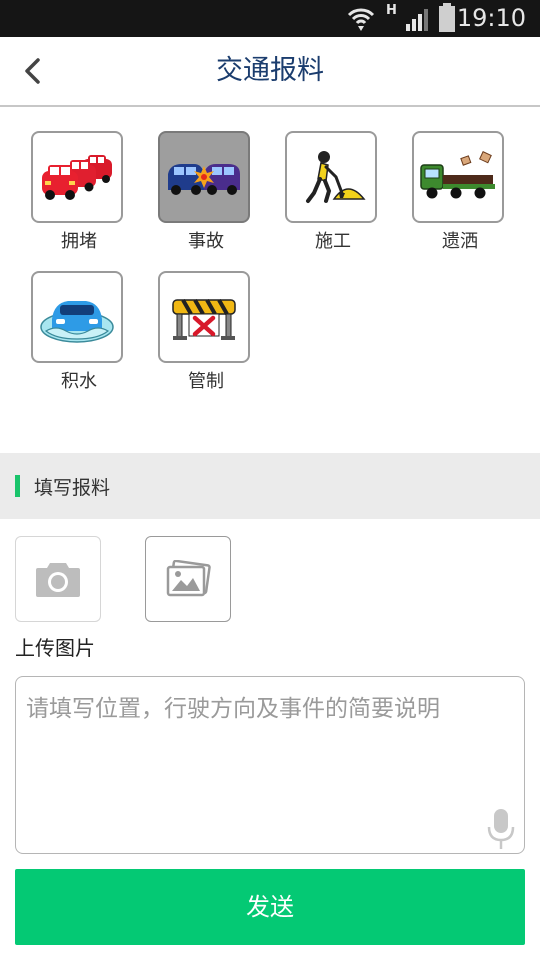 The width and height of the screenshot is (540, 960). Describe the element at coordinates (460, 241) in the screenshot. I see `category-label: 遗洒` at that location.